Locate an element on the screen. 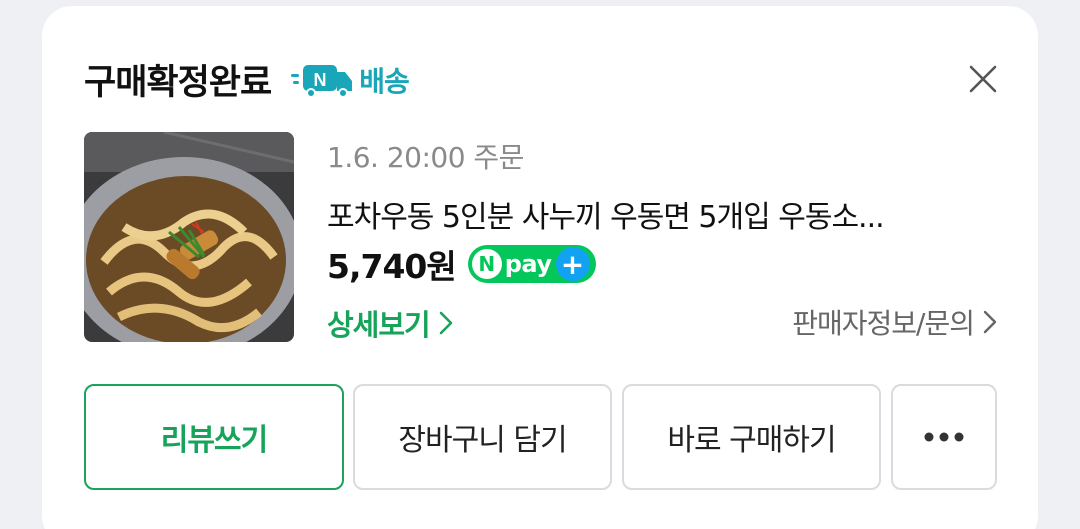 This screenshot has width=1080, height=529. plus-icon: + is located at coordinates (572, 264).